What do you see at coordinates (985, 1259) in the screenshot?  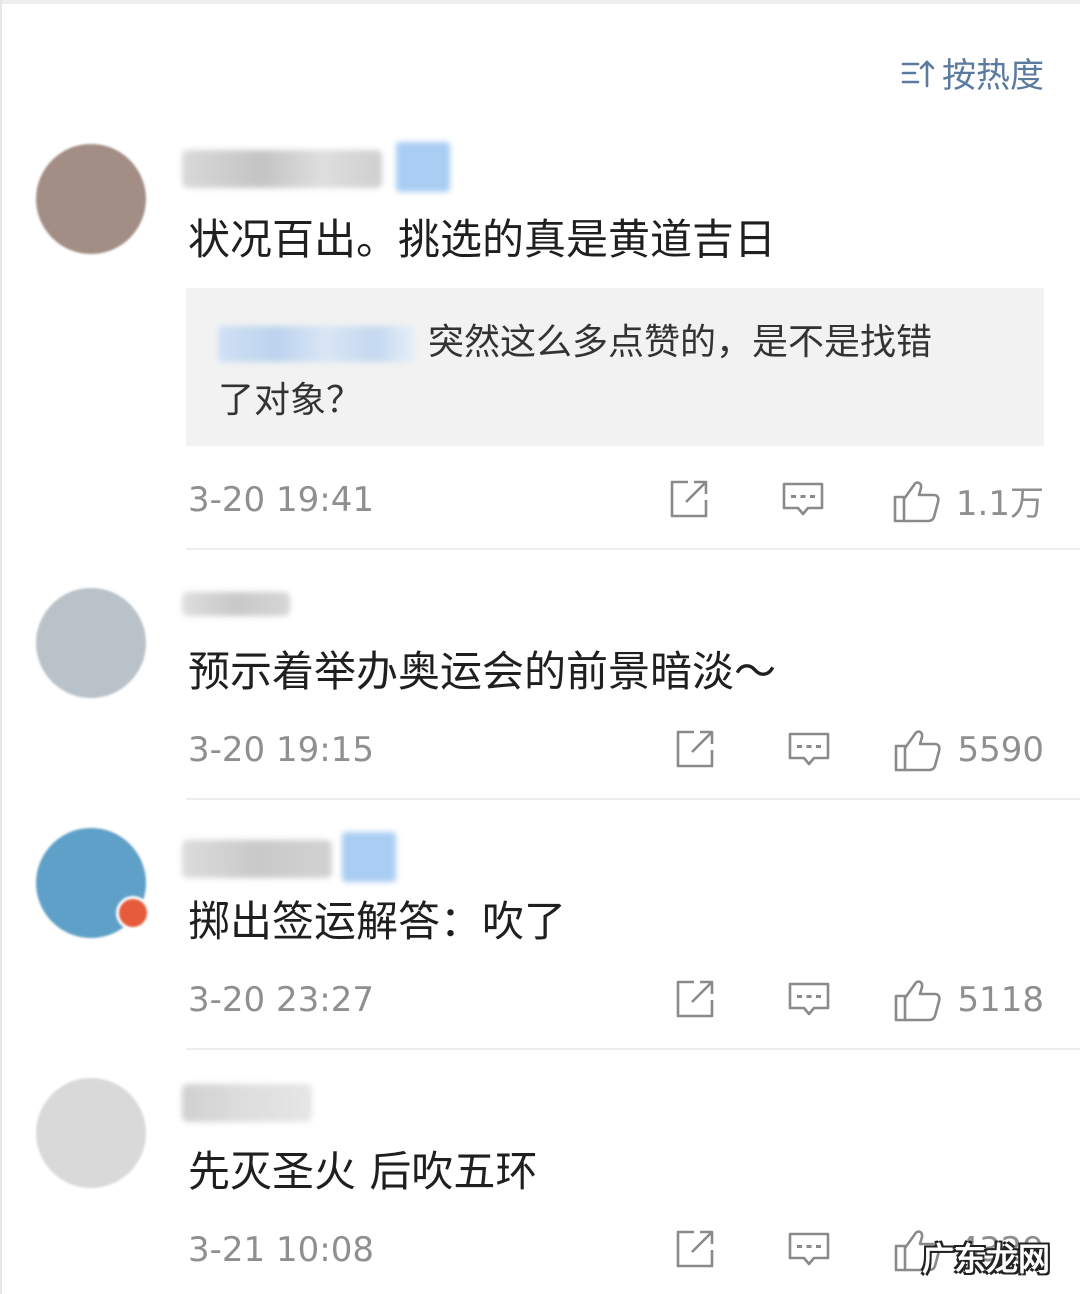 I see `watermark: 广东龙网` at bounding box center [985, 1259].